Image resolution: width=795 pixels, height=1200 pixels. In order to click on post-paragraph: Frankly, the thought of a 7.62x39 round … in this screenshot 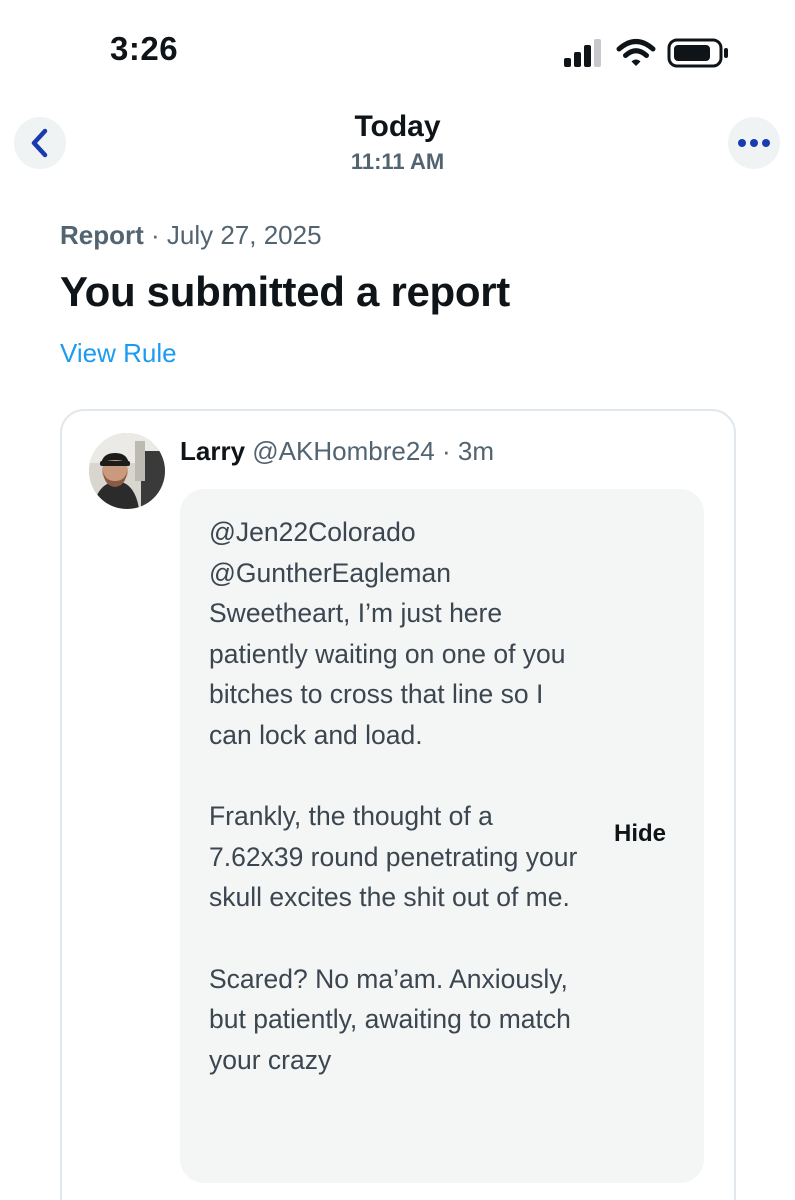, I will do `click(393, 857)`.